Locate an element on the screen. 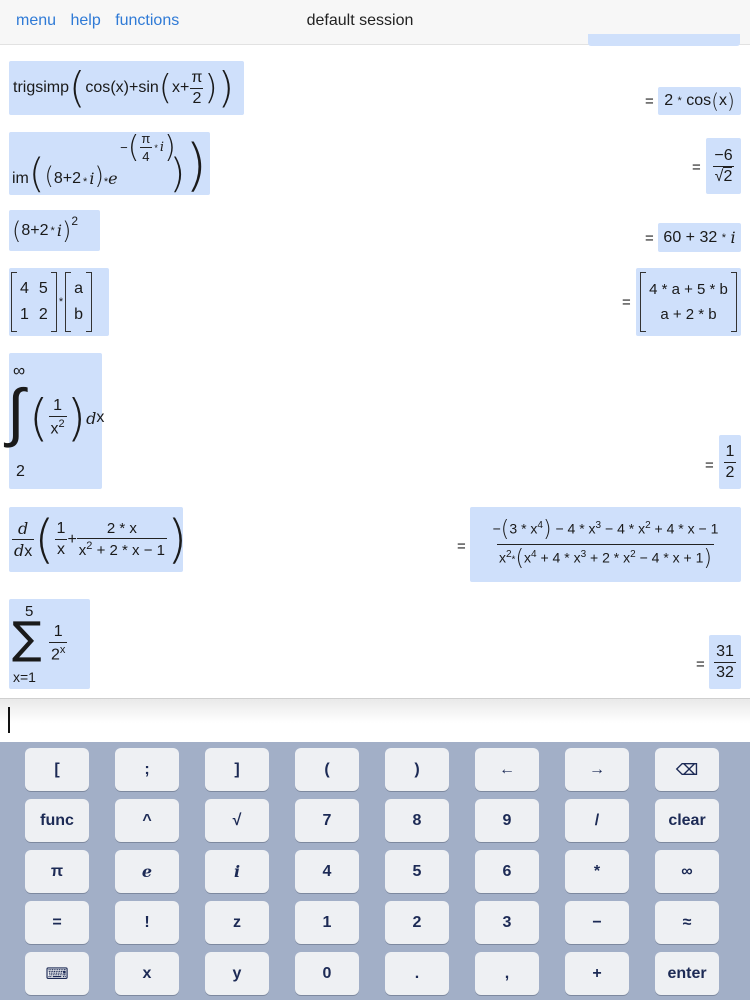 The height and width of the screenshot is (1000, 750). key-keyboard-icon: ⌨ is located at coordinates (57, 973).